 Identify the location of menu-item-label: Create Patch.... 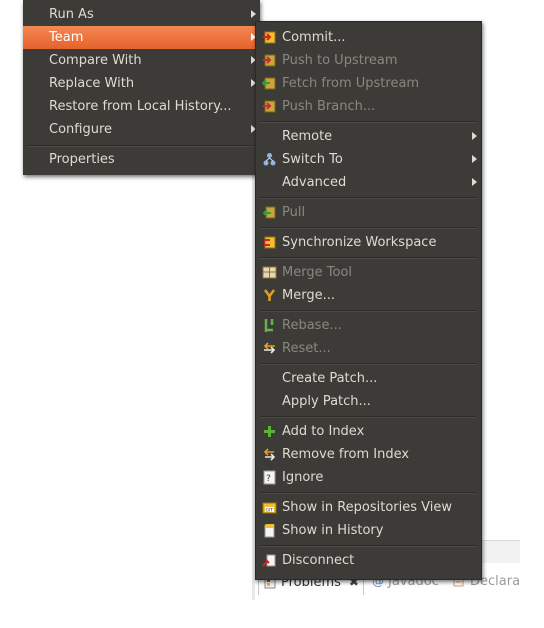
(330, 378).